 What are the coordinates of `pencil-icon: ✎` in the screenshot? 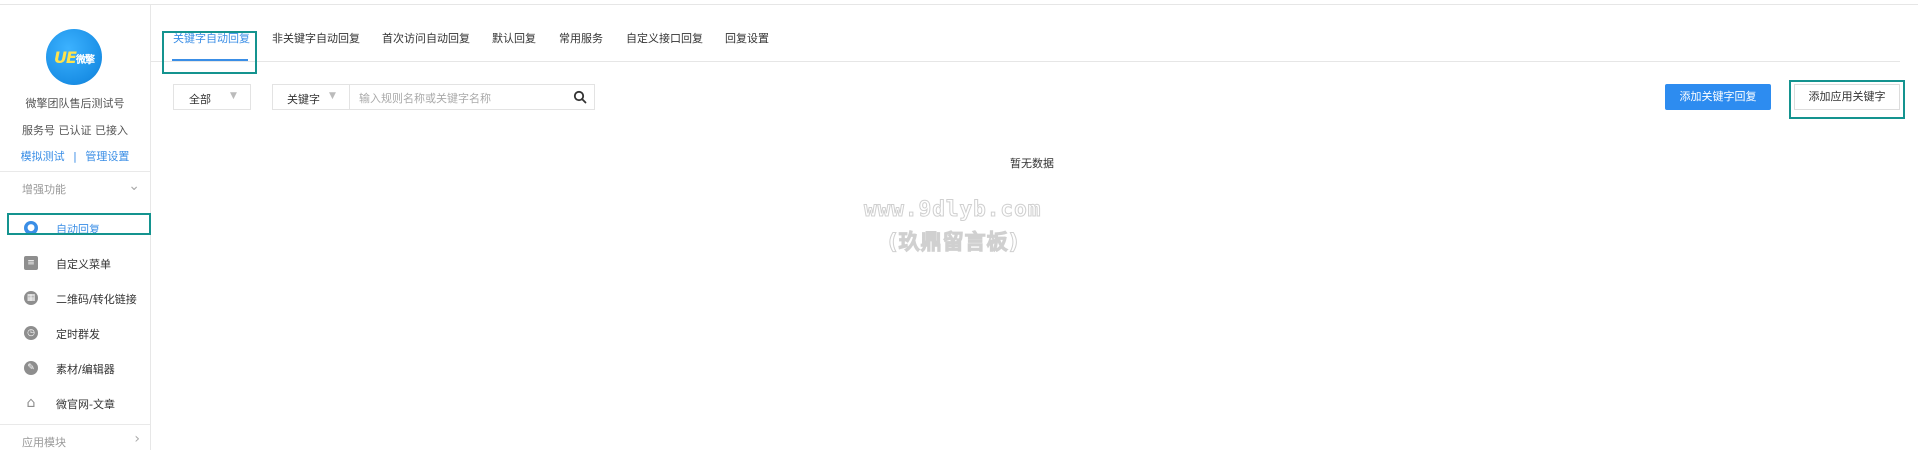 It's located at (31, 368).